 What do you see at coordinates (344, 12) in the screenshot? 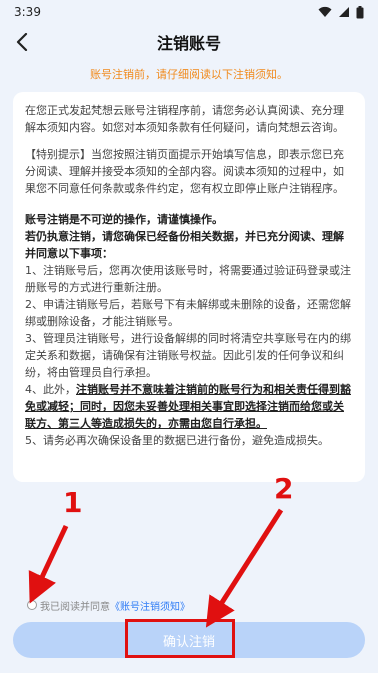
I see `signal-icon` at bounding box center [344, 12].